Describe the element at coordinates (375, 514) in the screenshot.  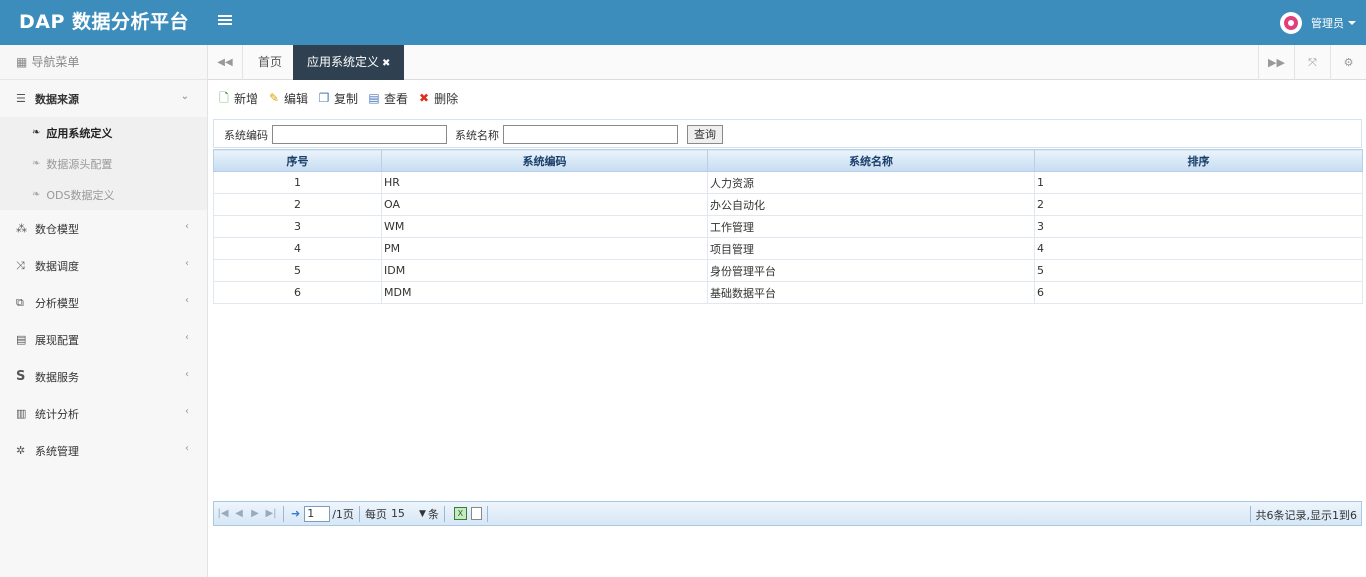
I see `per-page-label: 每页` at that location.